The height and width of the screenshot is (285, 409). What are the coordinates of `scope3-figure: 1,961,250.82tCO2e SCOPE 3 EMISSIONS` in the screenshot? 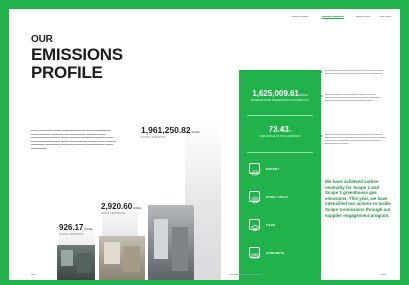 It's located at (170, 132).